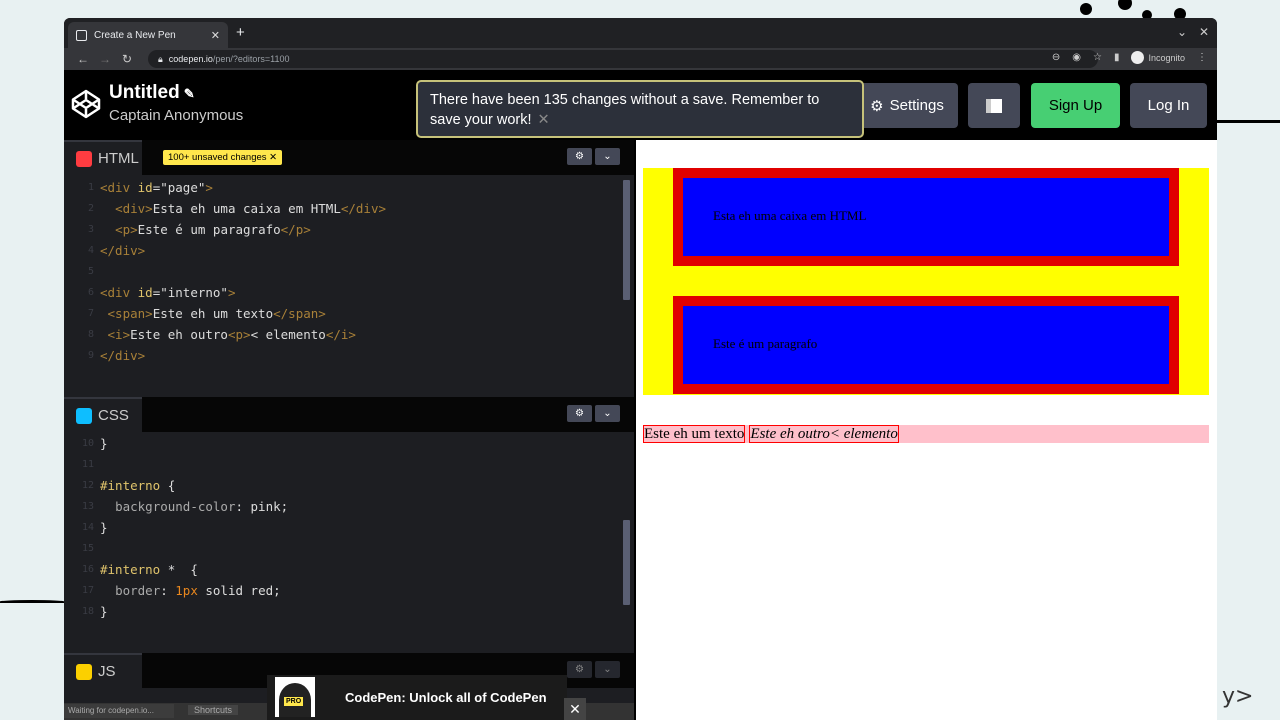  I want to click on line-number: 15, so click(87, 548).